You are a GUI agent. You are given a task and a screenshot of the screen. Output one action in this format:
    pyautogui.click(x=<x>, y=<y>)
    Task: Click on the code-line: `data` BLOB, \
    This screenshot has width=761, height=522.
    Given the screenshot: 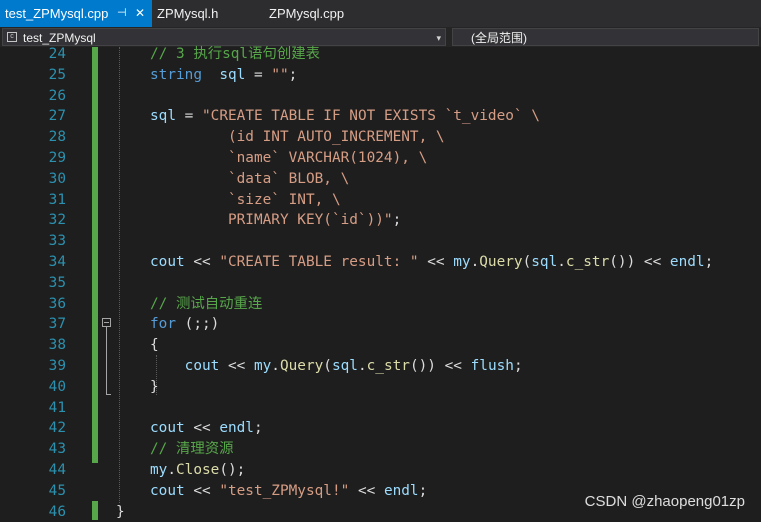 What is the action you would take?
    pyautogui.click(x=249, y=179)
    